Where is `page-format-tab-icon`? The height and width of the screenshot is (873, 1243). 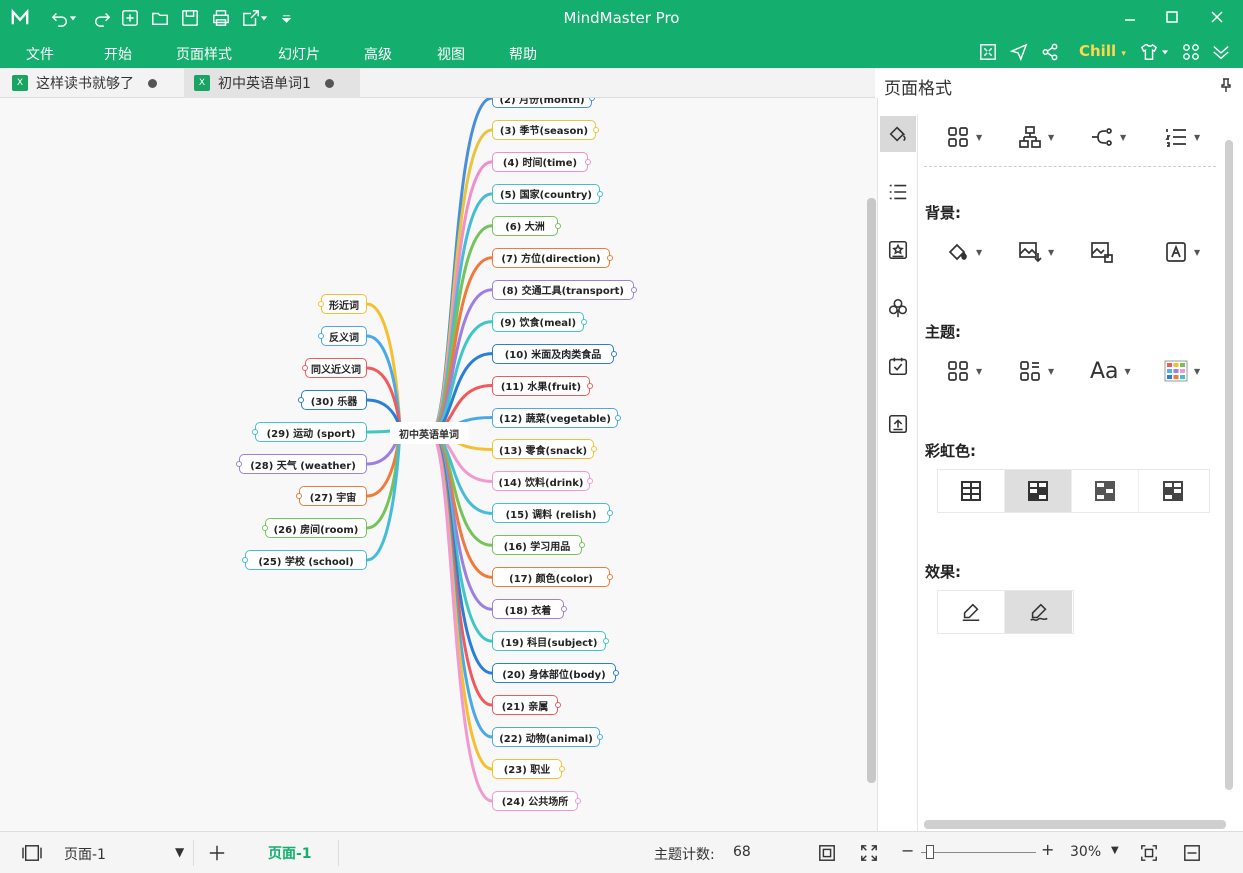 page-format-tab-icon is located at coordinates (898, 134).